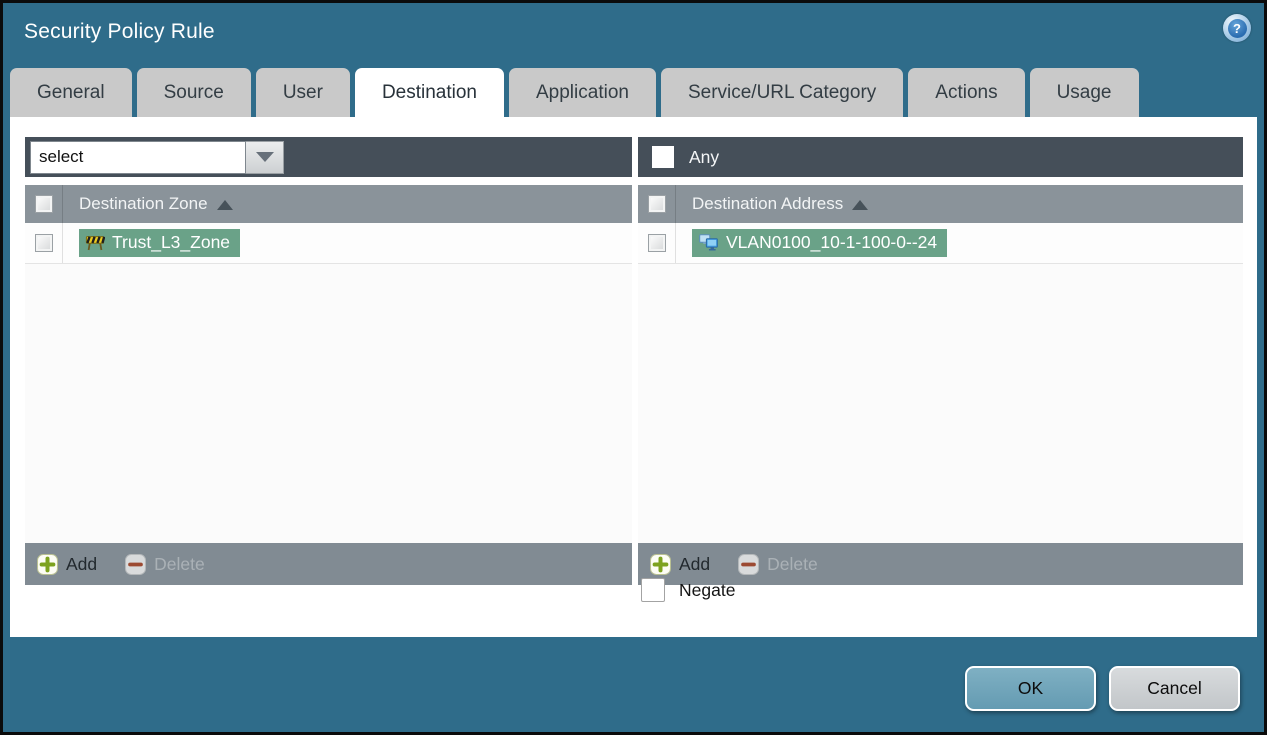  What do you see at coordinates (328, 564) in the screenshot?
I see `zone-panel-footer: Add Delete` at bounding box center [328, 564].